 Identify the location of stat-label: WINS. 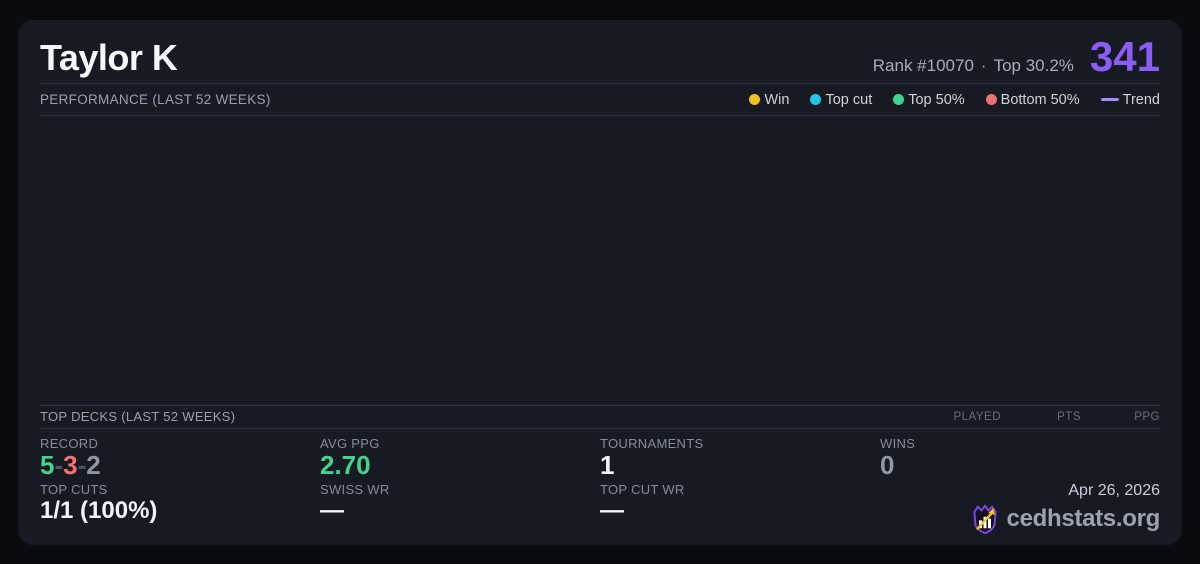
(898, 443).